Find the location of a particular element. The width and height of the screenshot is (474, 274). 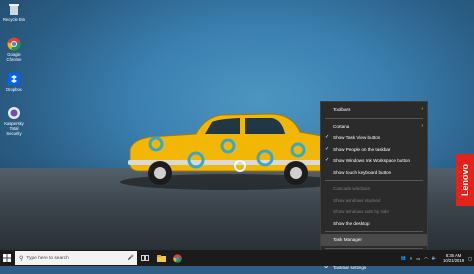

menu-item-show-task-view: ✓ Show Task View button is located at coordinates (374, 138).